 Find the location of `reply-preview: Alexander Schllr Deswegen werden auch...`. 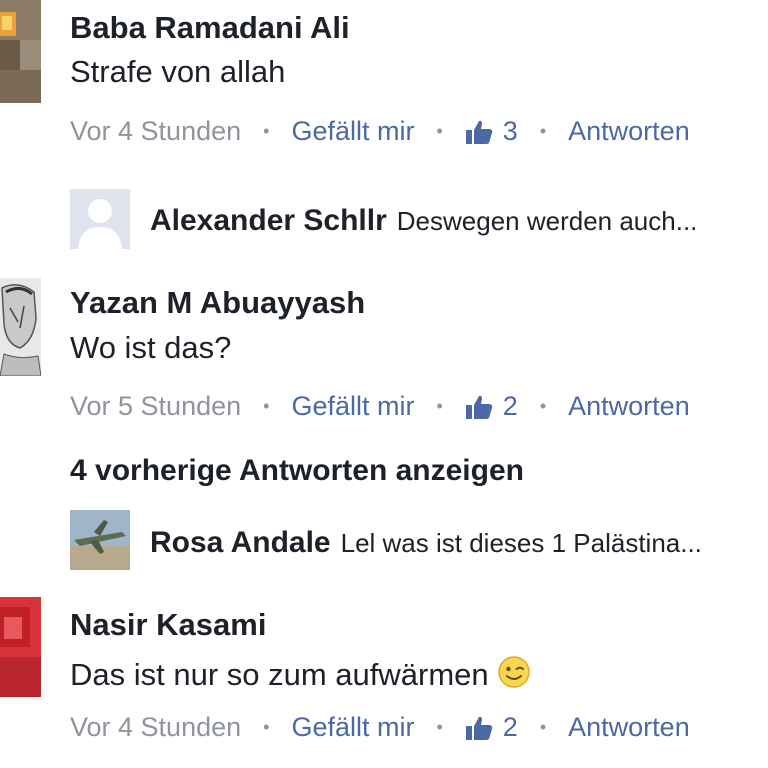

reply-preview: Alexander Schllr Deswegen werden auch... is located at coordinates (423, 221).